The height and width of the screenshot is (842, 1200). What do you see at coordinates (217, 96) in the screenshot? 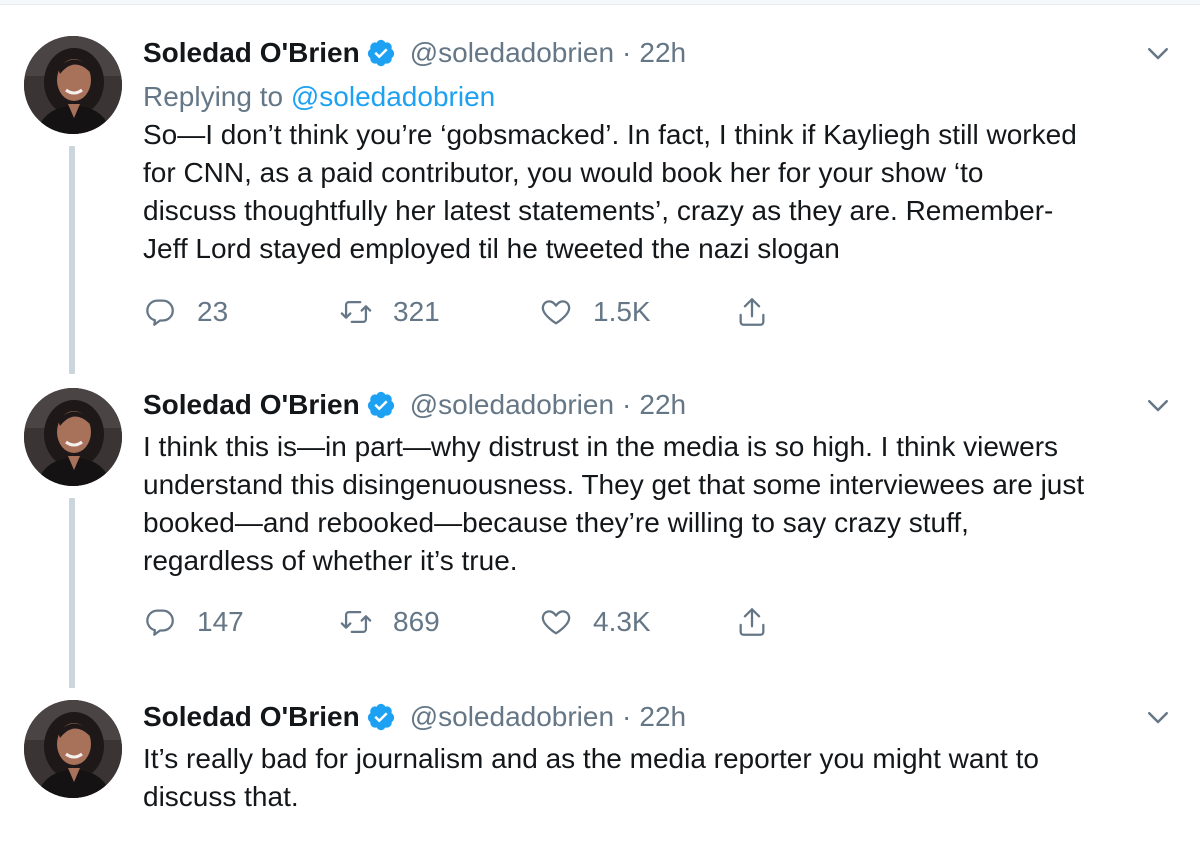
I see `replying-to-label: Replying to` at bounding box center [217, 96].